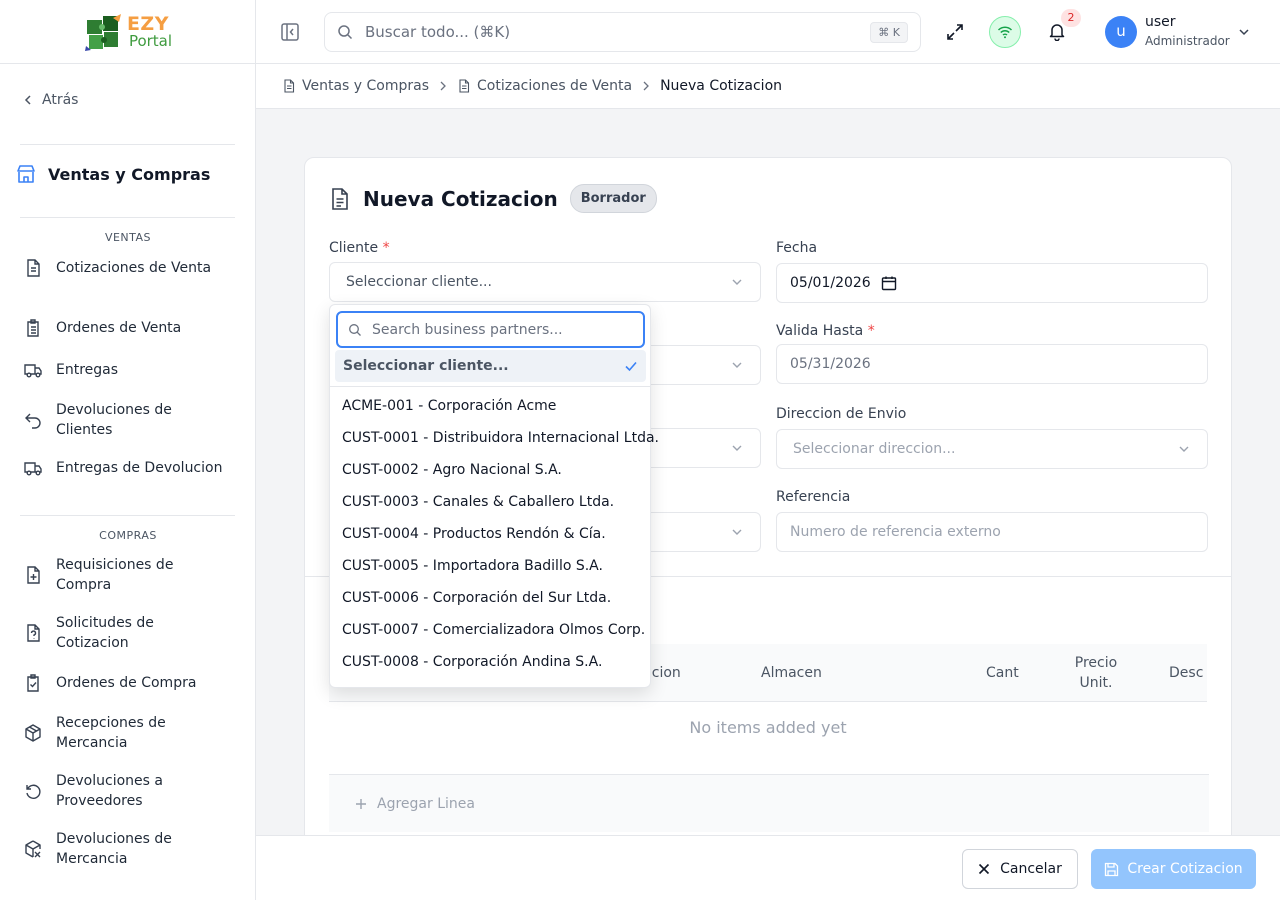 This screenshot has width=1280, height=900. What do you see at coordinates (841, 414) in the screenshot?
I see `direccion-envio-label: Direccion de Envio` at bounding box center [841, 414].